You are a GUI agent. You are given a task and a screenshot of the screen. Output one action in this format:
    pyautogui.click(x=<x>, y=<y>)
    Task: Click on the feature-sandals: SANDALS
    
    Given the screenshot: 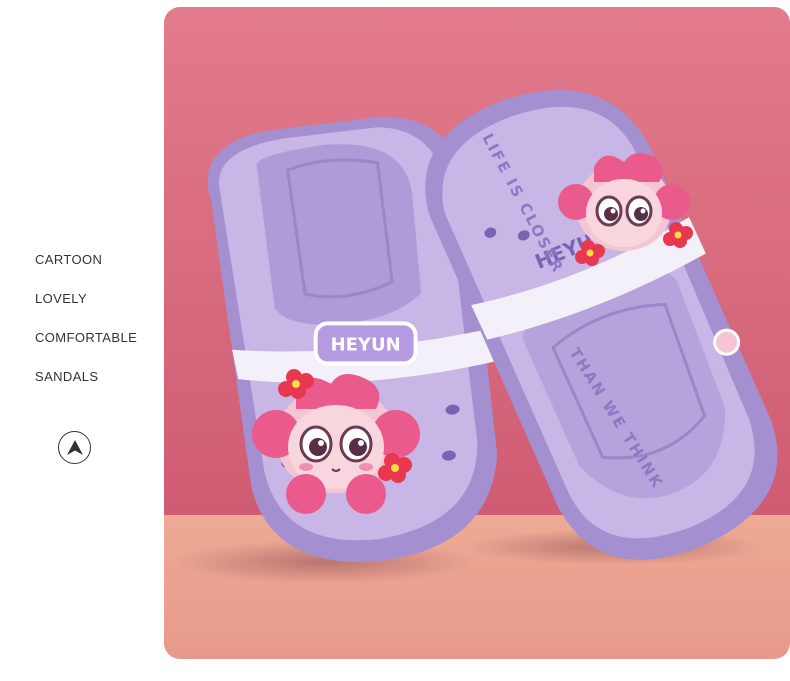 What is the action you would take?
    pyautogui.click(x=67, y=376)
    